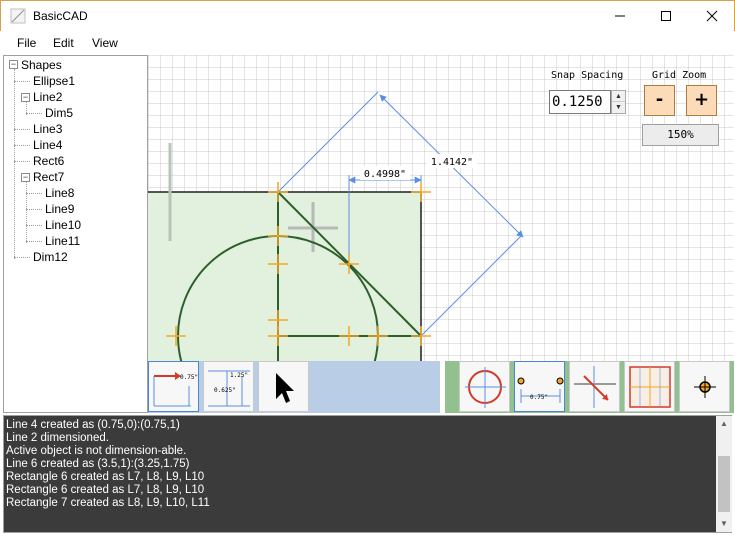 The width and height of the screenshot is (735, 556). I want to click on tool-strip: 0.75" 1.25" 0.625" 0.75", so click(441, 387).